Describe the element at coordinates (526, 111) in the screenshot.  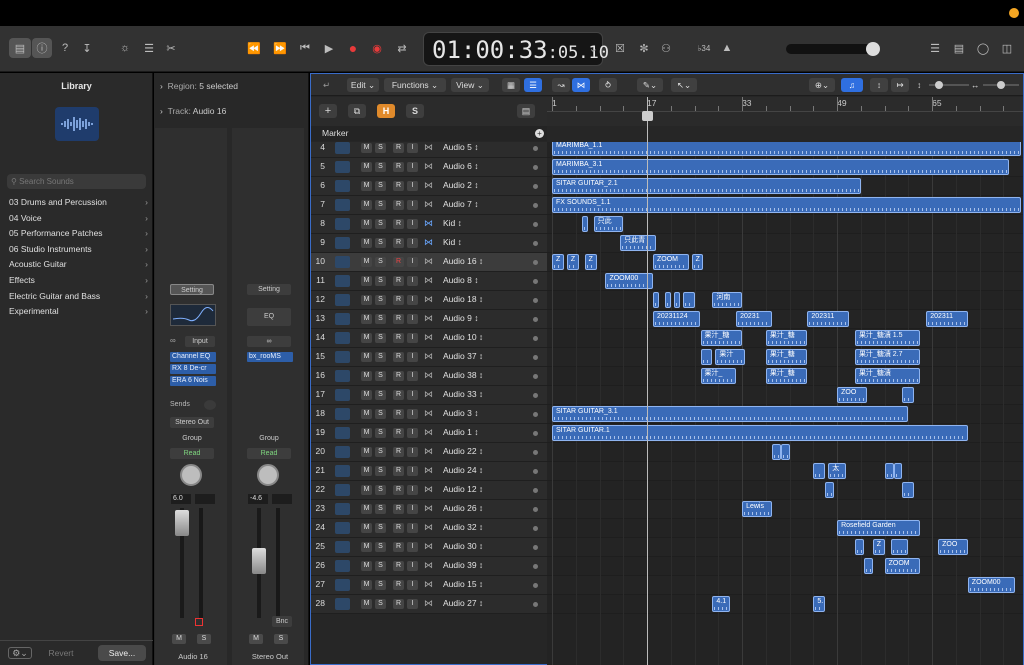
I see `global-tracks-icon: ▤` at that location.